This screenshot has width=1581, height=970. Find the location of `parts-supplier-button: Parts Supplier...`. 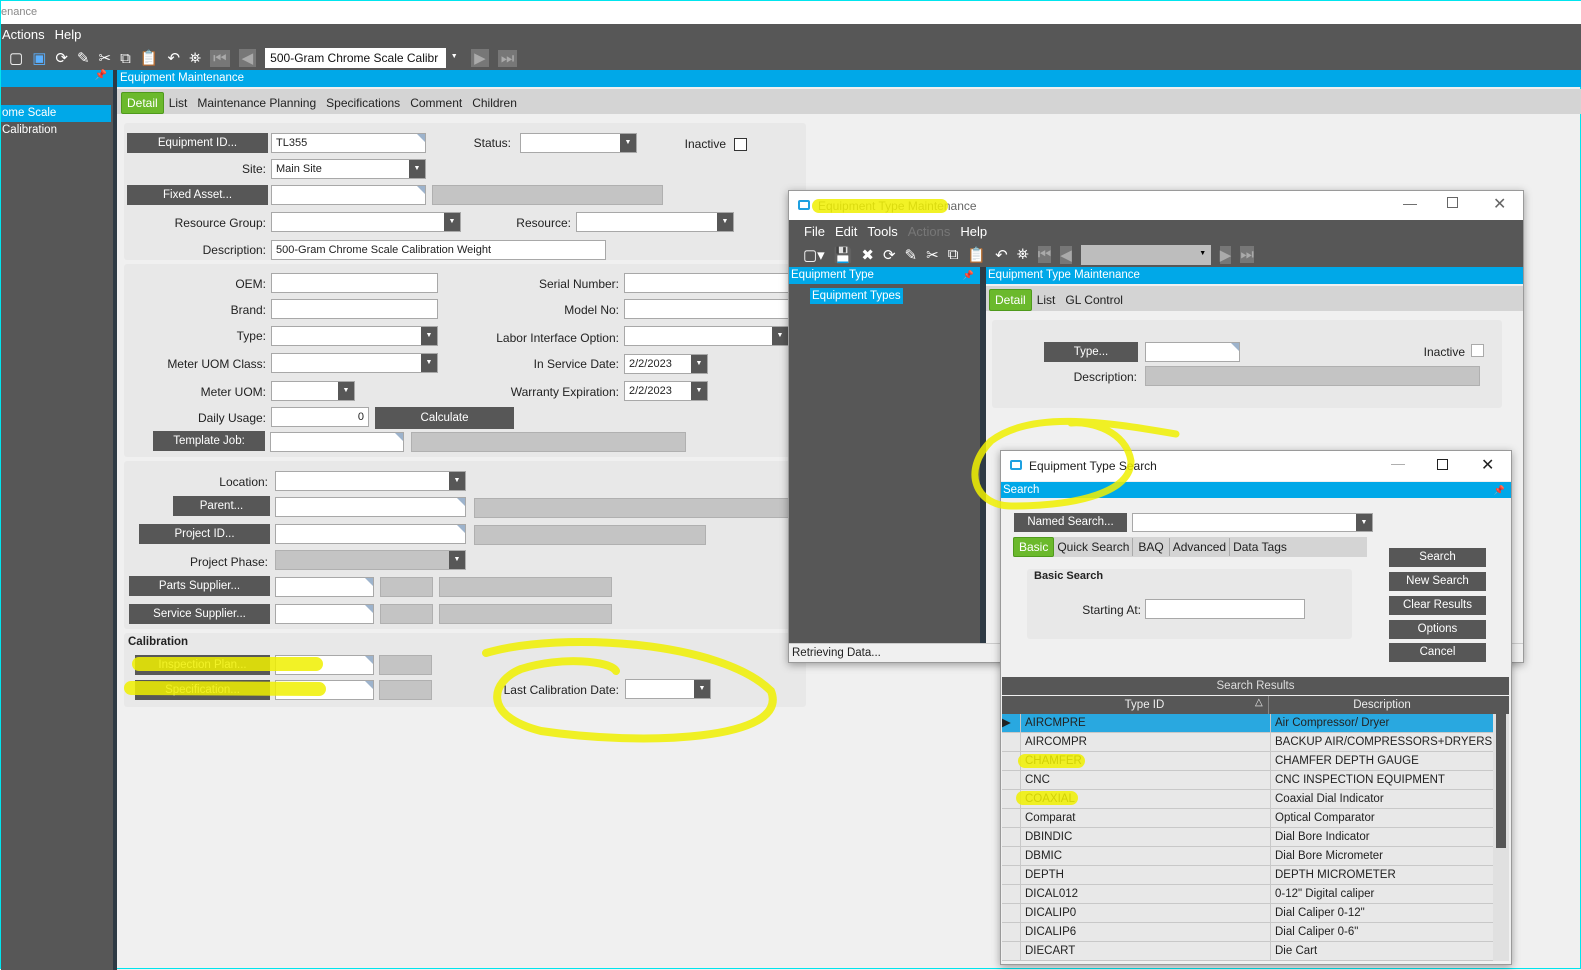

parts-supplier-button: Parts Supplier... is located at coordinates (199, 586).